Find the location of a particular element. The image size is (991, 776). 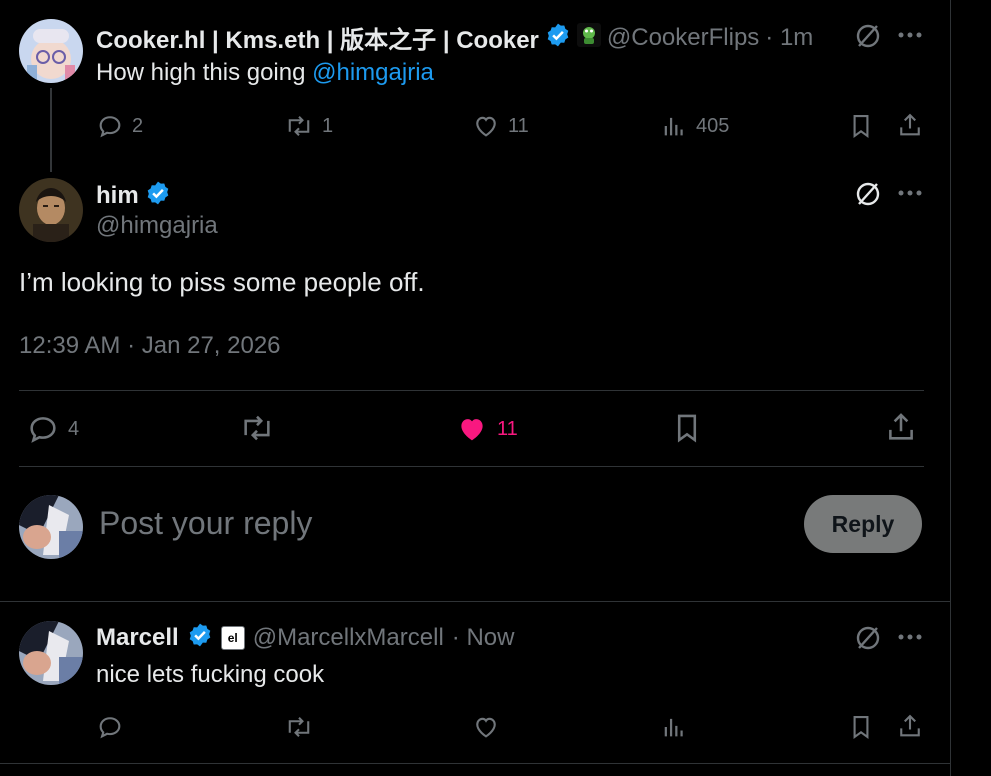

parent-views-count: 405 is located at coordinates (713, 125).